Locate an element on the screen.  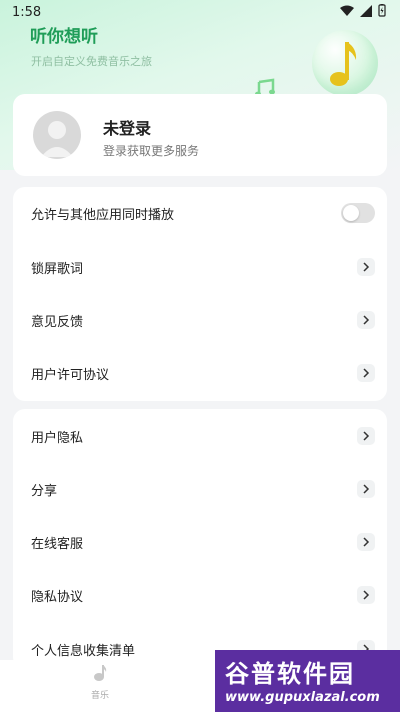
settings-row-label: 隐私协议 is located at coordinates (57, 597).